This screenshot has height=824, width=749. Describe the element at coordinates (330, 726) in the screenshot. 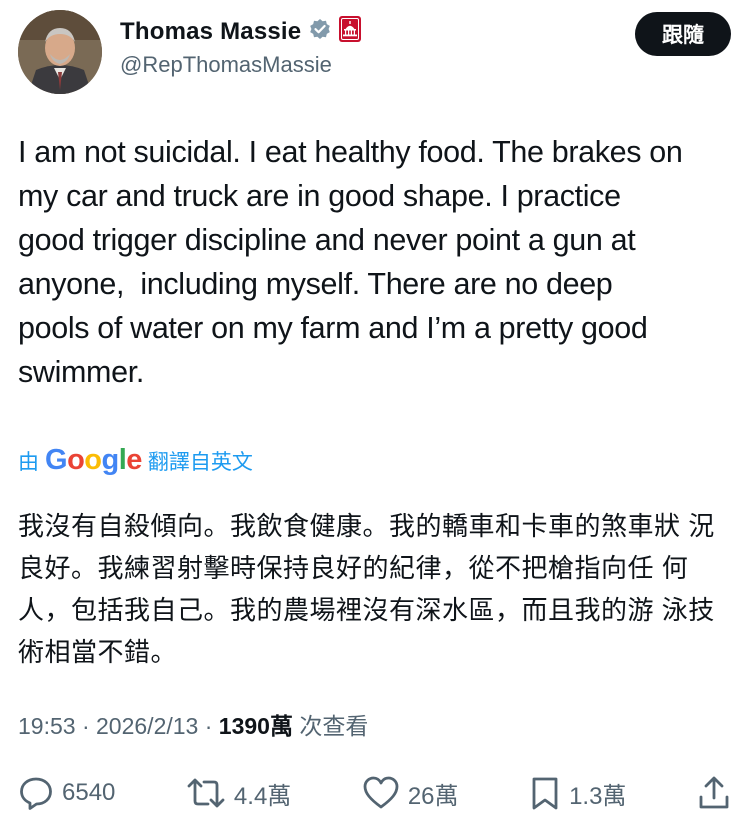

I see `views-label: 次查看` at that location.